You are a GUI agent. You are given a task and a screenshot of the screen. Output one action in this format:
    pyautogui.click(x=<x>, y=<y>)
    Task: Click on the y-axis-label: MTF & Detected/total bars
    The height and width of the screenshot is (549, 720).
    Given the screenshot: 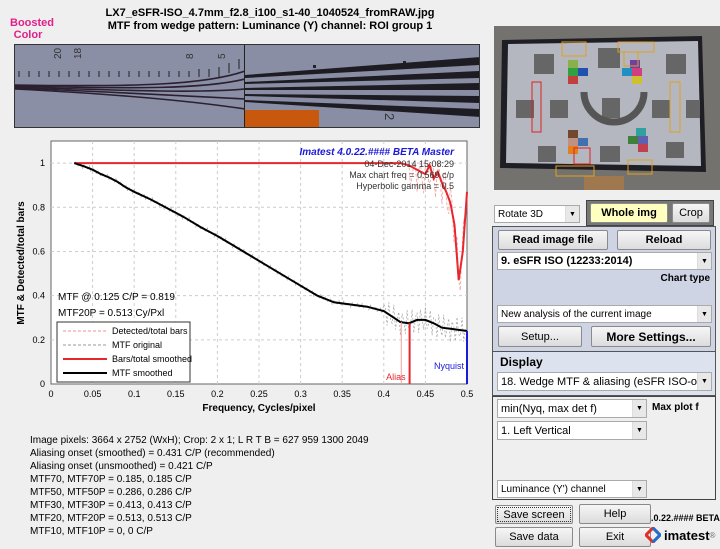 What is the action you would take?
    pyautogui.click(x=21, y=263)
    